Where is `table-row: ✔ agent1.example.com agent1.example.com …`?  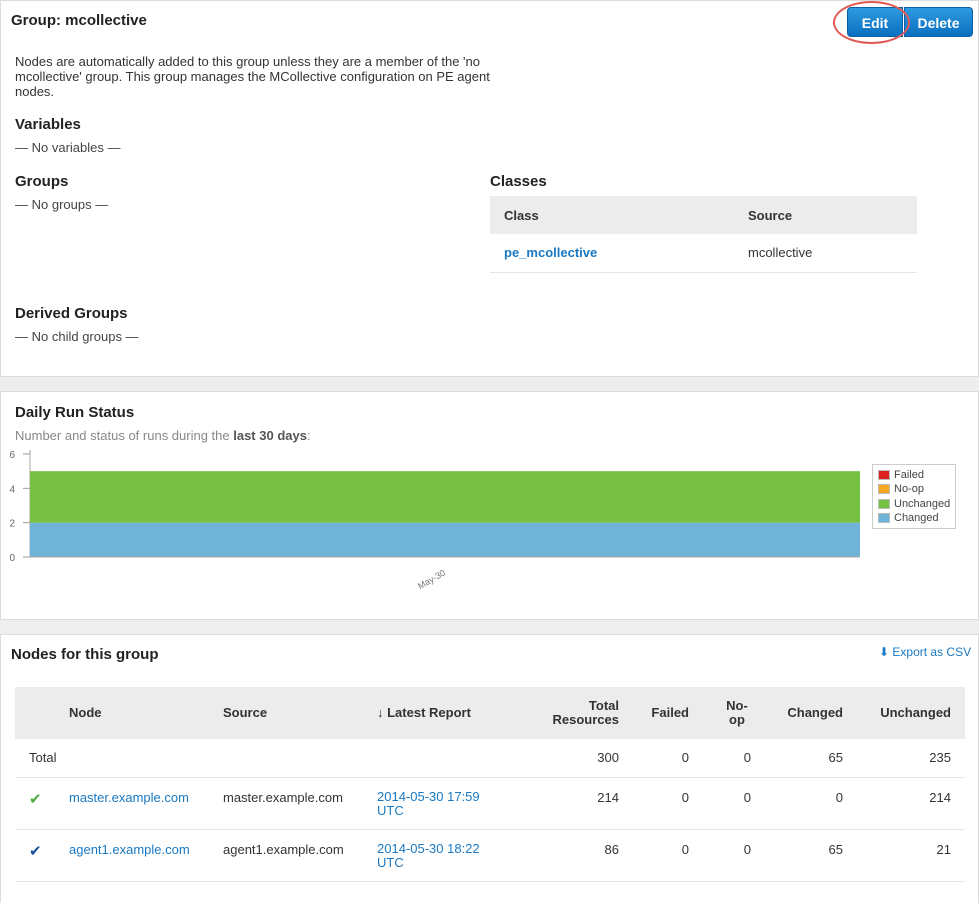 table-row: ✔ agent1.example.com agent1.example.com … is located at coordinates (490, 855).